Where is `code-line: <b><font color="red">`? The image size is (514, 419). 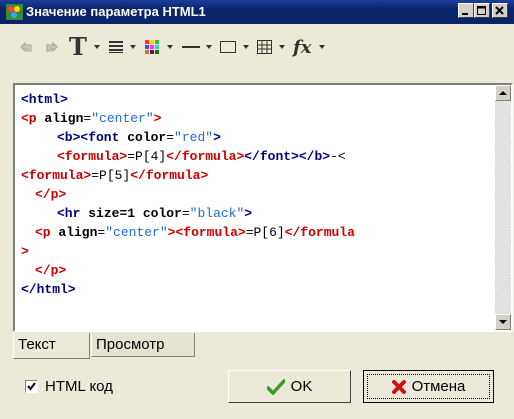 code-line: <b><font color="red"> is located at coordinates (139, 137).